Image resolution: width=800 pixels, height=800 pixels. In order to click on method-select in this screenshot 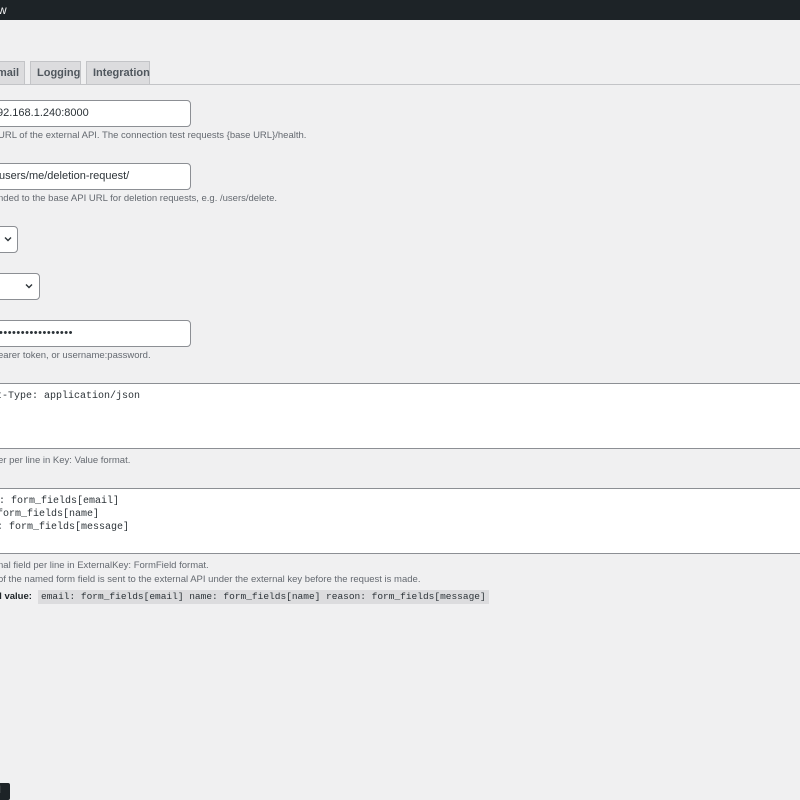, I will do `click(9, 239)`.